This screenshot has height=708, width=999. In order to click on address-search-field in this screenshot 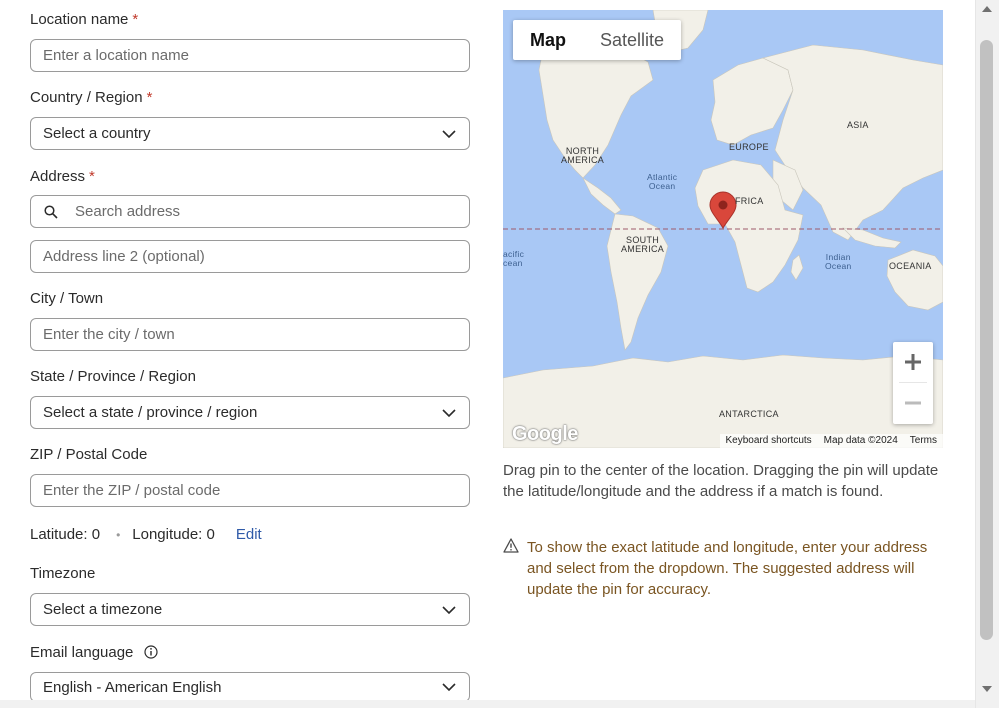, I will do `click(250, 211)`.